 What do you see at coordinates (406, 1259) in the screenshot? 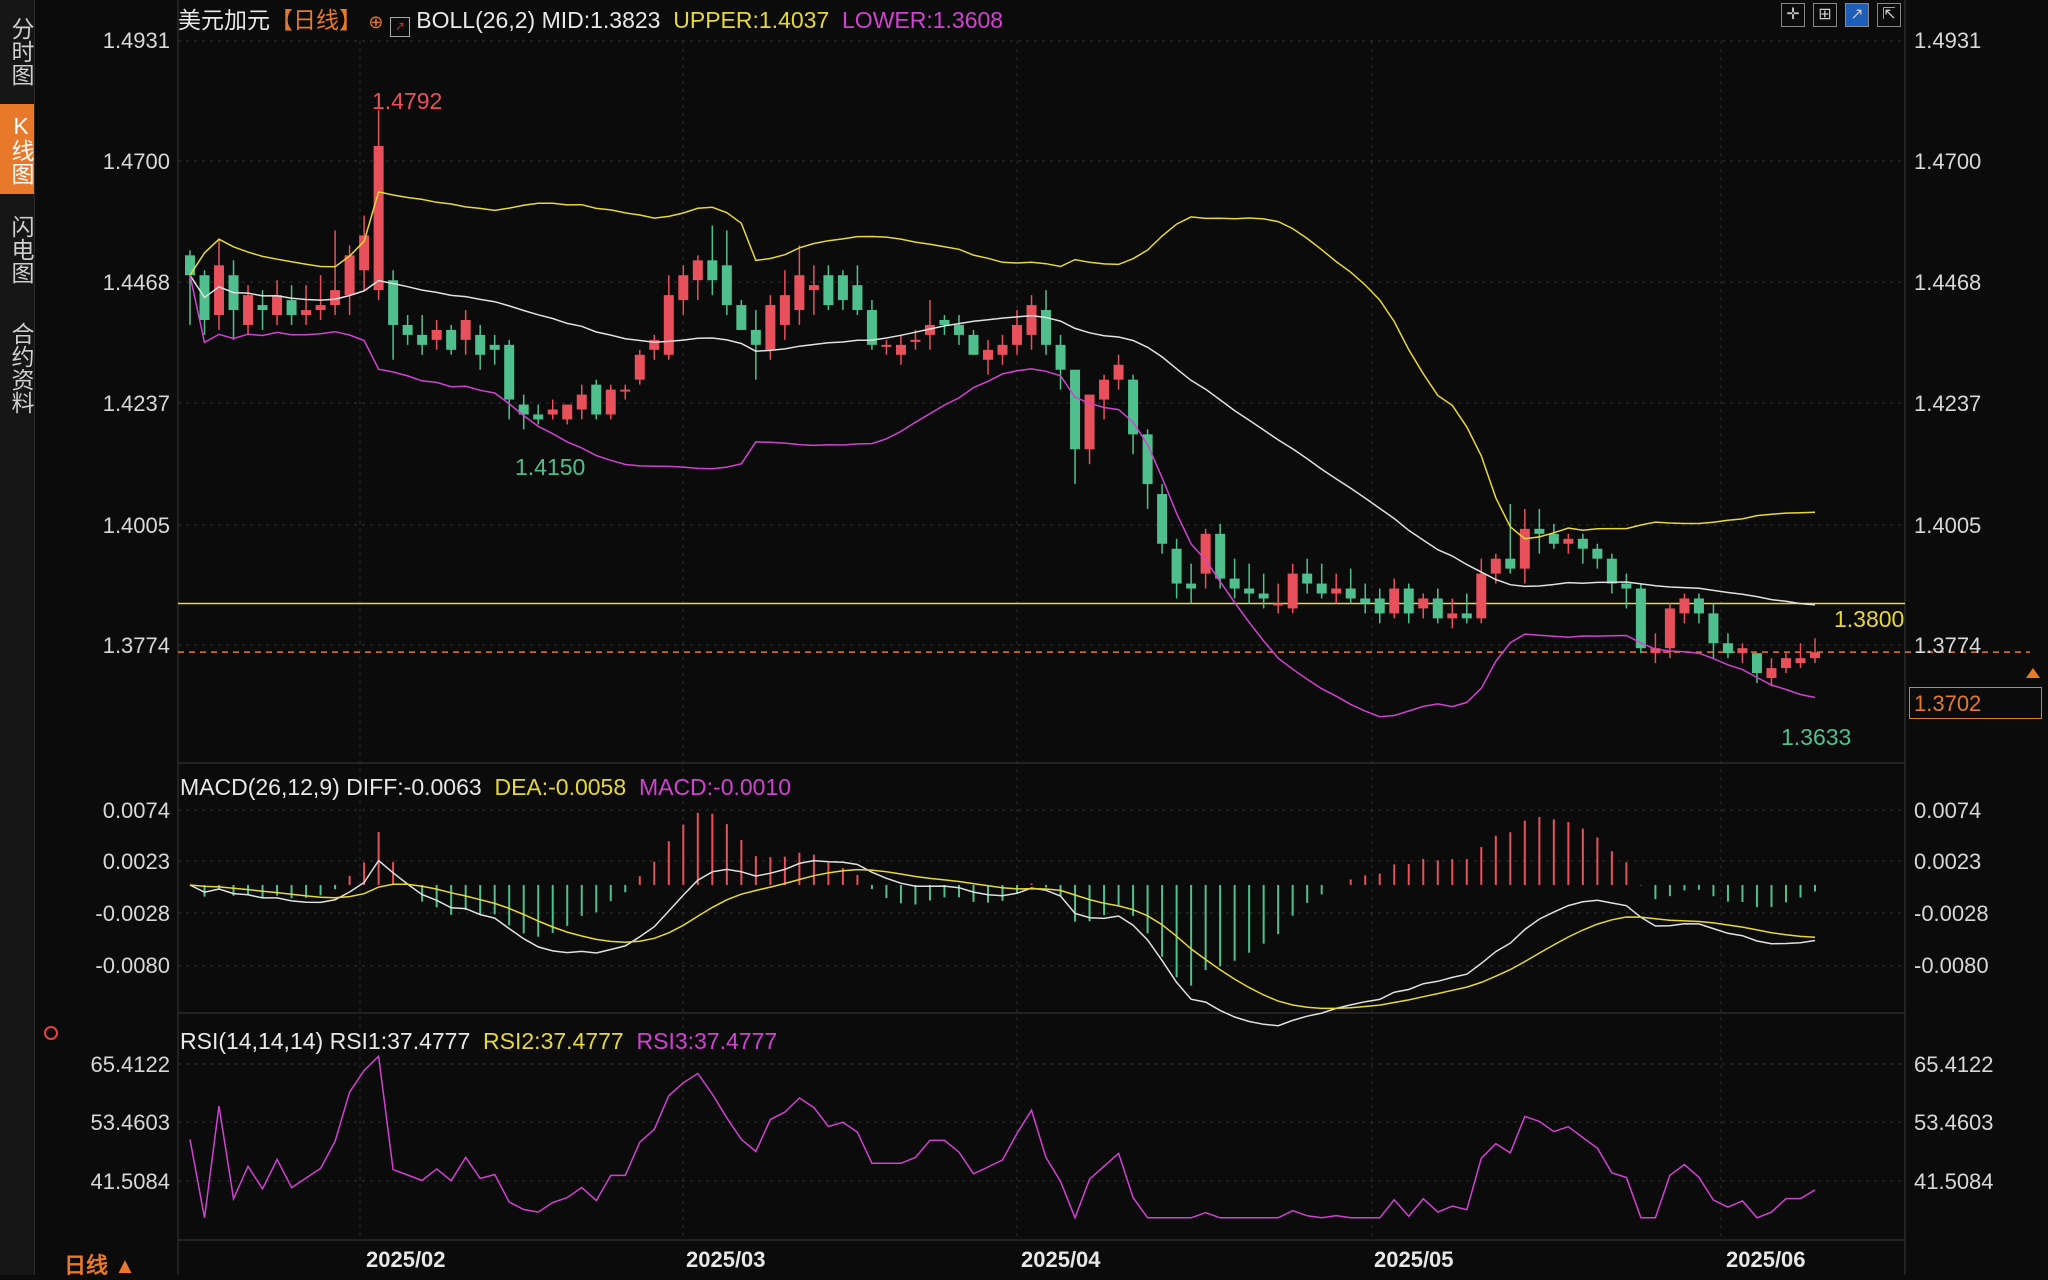
I see `date-label: 2025/02` at bounding box center [406, 1259].